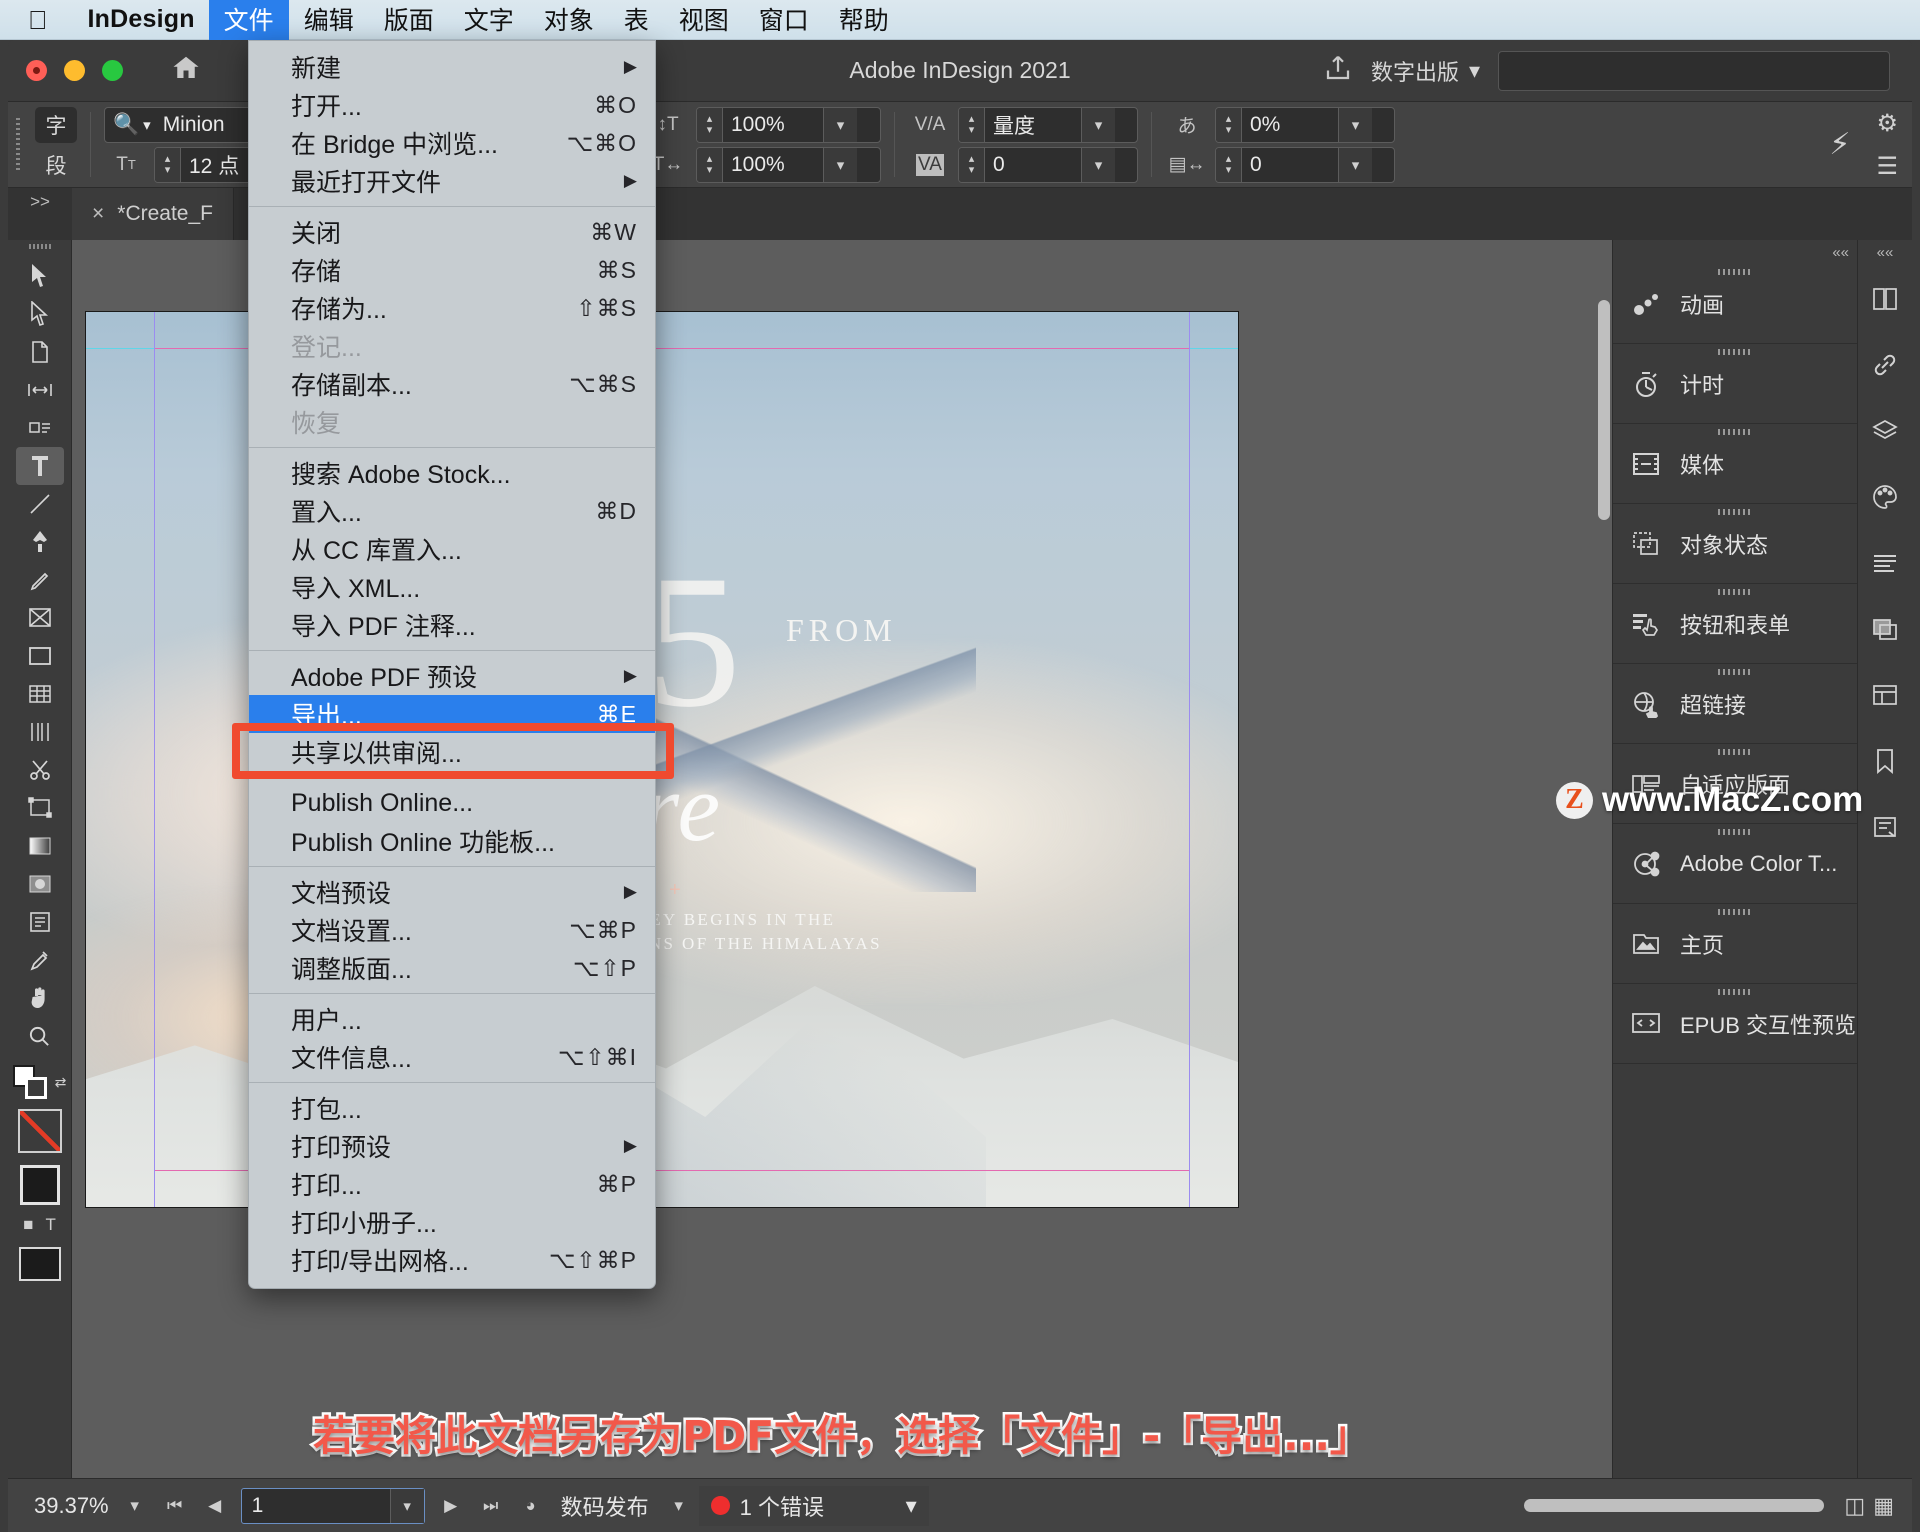 Image resolution: width=1920 pixels, height=1532 pixels. Describe the element at coordinates (40, 998) in the screenshot. I see `hand-tool` at that location.